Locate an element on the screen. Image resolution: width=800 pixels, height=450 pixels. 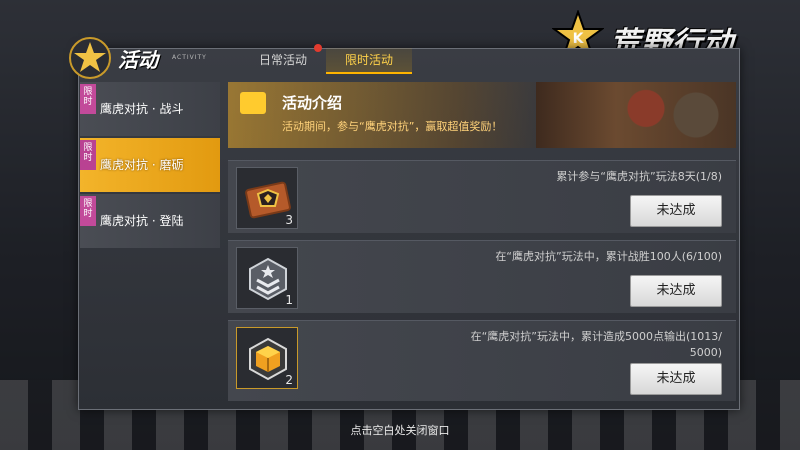
tab-daily-label: 日常活动 is located at coordinates (282, 60).